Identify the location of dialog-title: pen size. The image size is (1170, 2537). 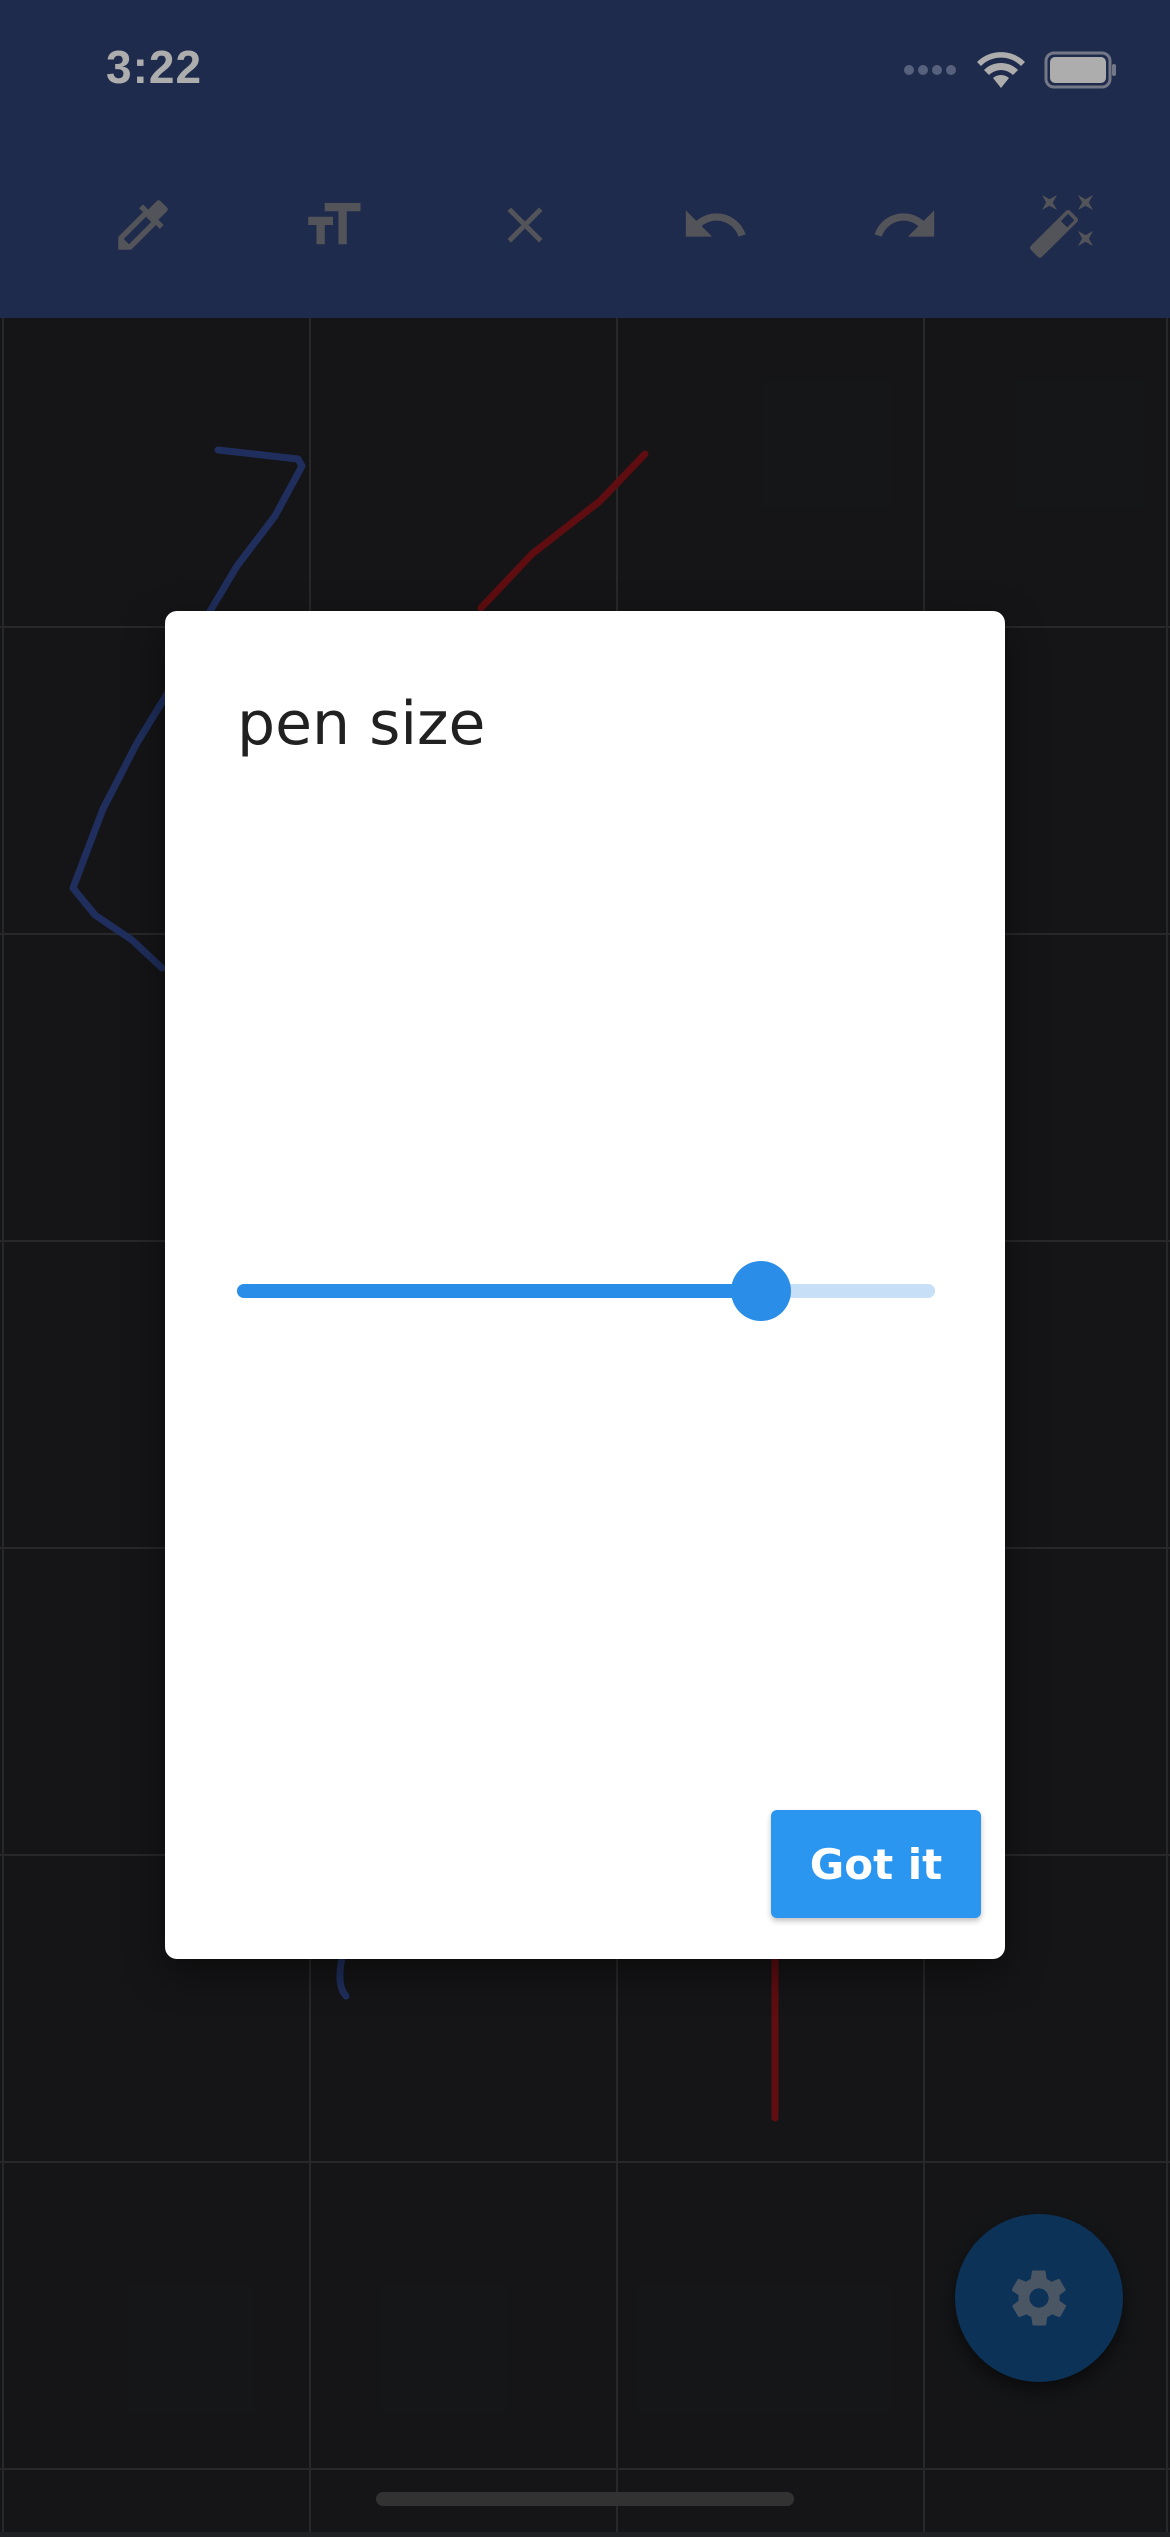
(361, 724).